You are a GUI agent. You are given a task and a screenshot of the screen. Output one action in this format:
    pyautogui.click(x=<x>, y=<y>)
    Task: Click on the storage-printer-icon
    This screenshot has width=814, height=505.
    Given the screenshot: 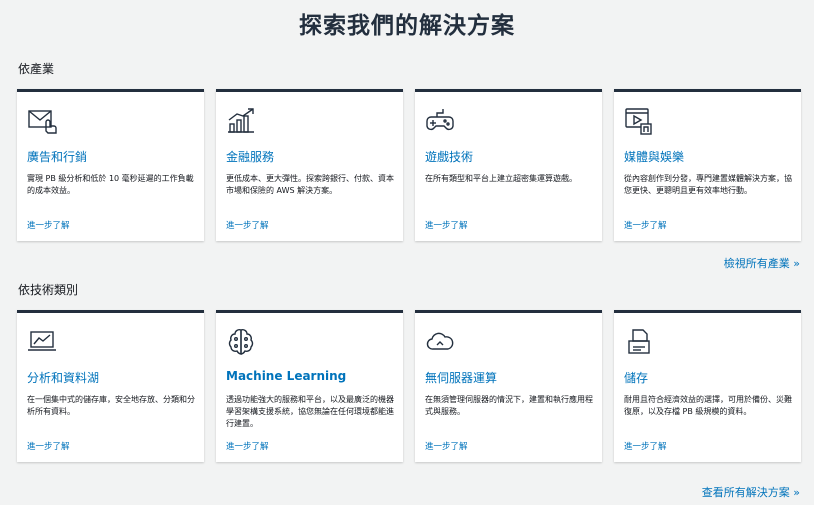 What is the action you would take?
    pyautogui.click(x=639, y=342)
    